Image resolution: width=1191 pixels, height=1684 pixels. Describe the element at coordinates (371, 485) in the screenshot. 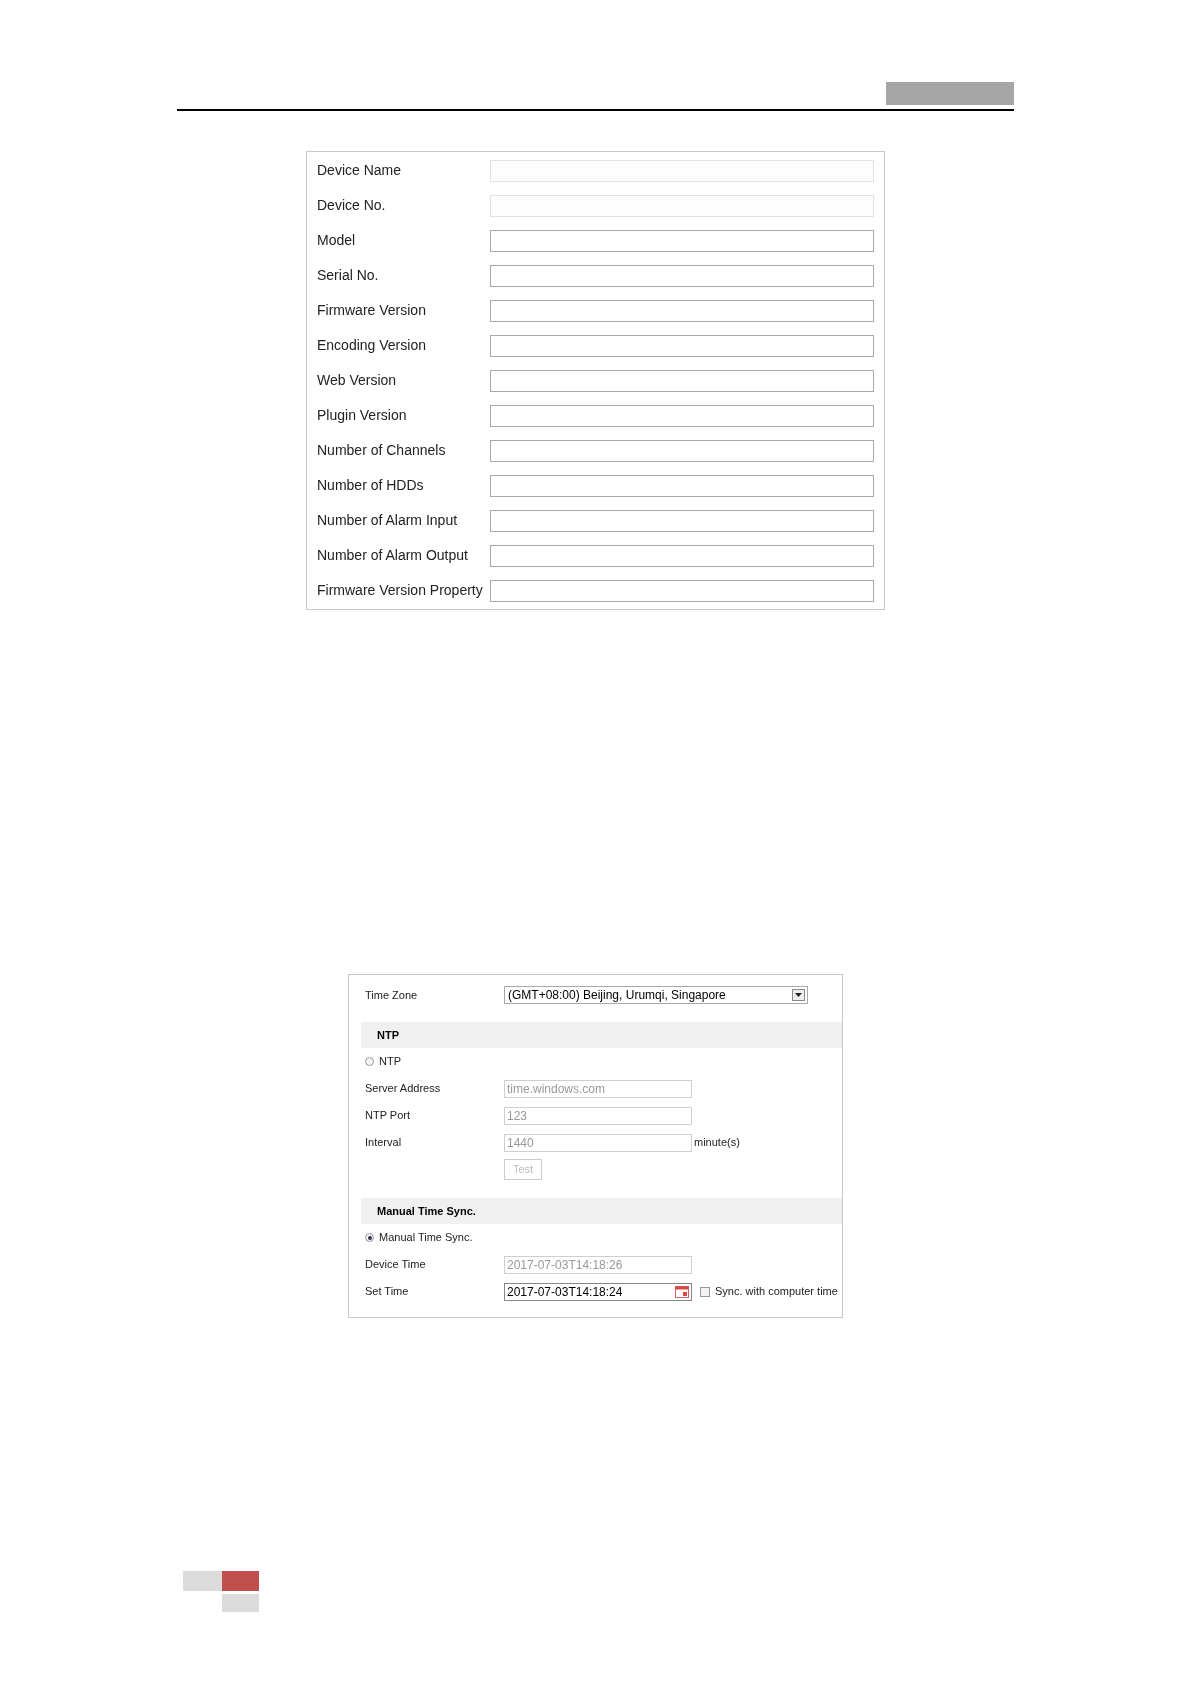

I see `field-label: Number of HDDs` at that location.